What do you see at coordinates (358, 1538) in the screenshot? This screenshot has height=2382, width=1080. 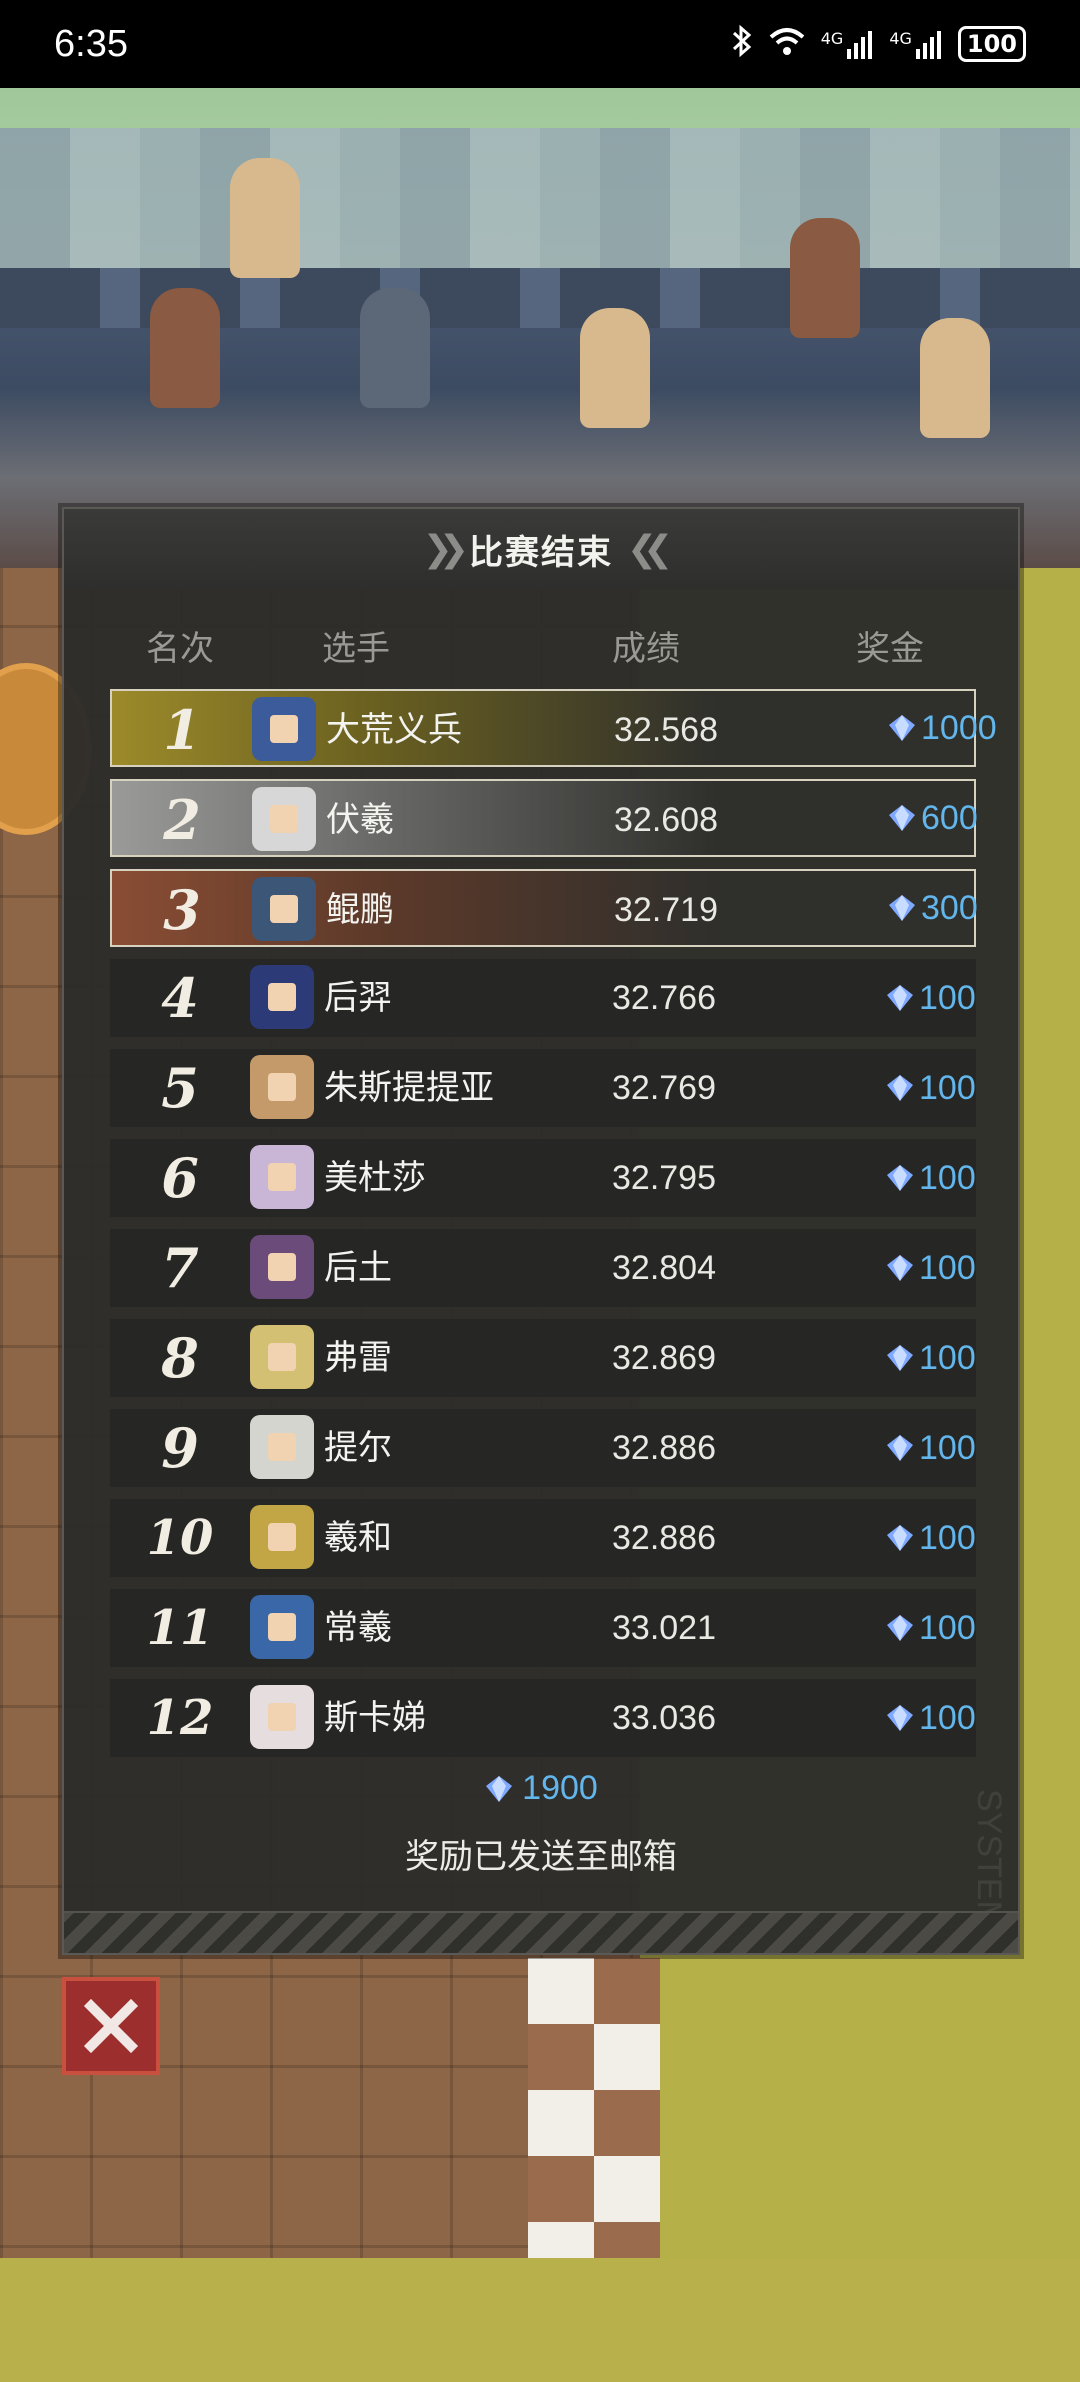 I see `player-name: 羲和` at bounding box center [358, 1538].